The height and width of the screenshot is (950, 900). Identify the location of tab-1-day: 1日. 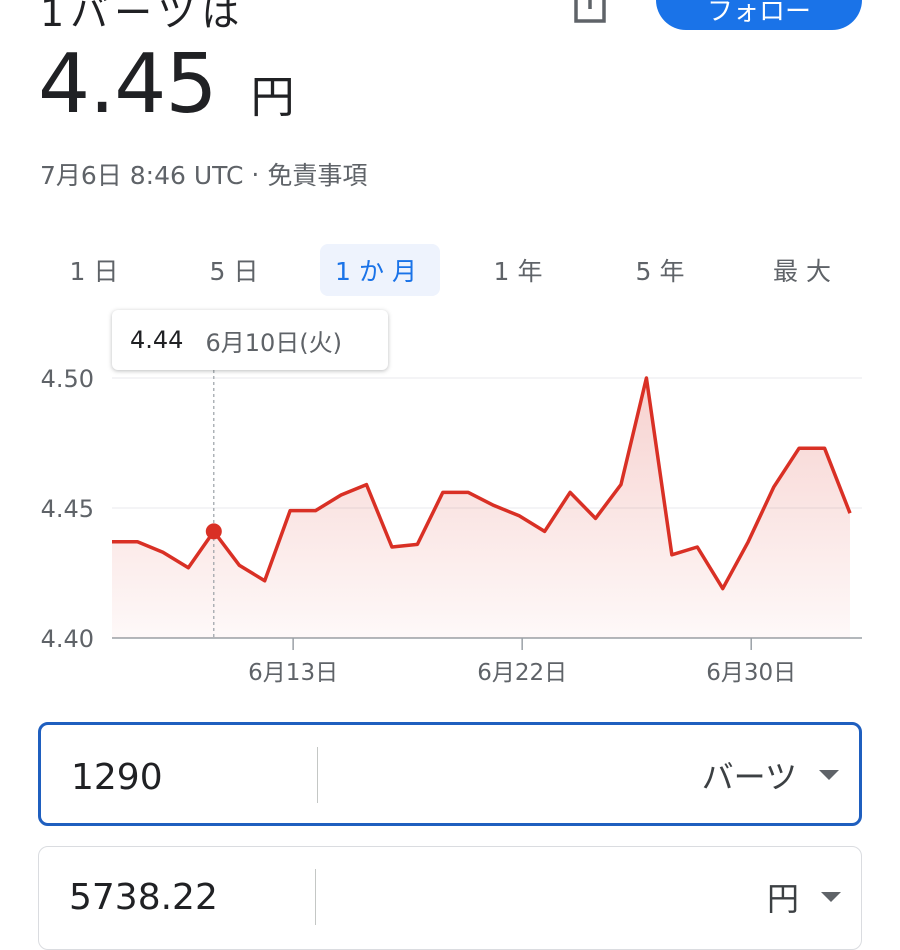
(98, 270).